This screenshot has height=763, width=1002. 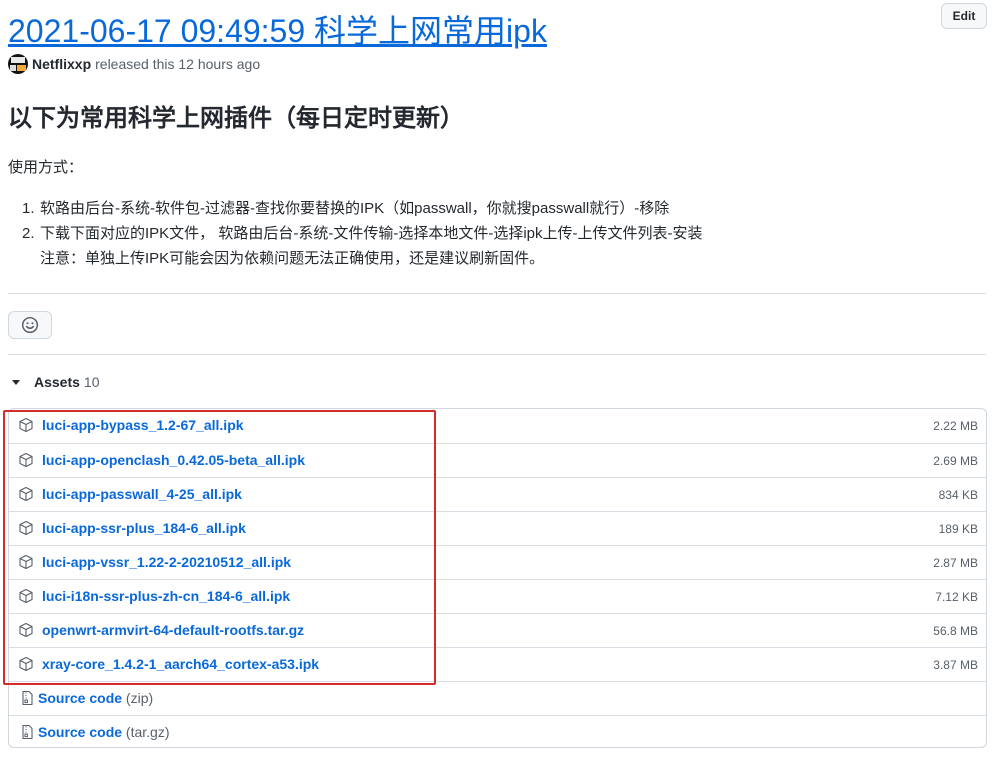 What do you see at coordinates (958, 529) in the screenshot?
I see `asset-size: 189 KB` at bounding box center [958, 529].